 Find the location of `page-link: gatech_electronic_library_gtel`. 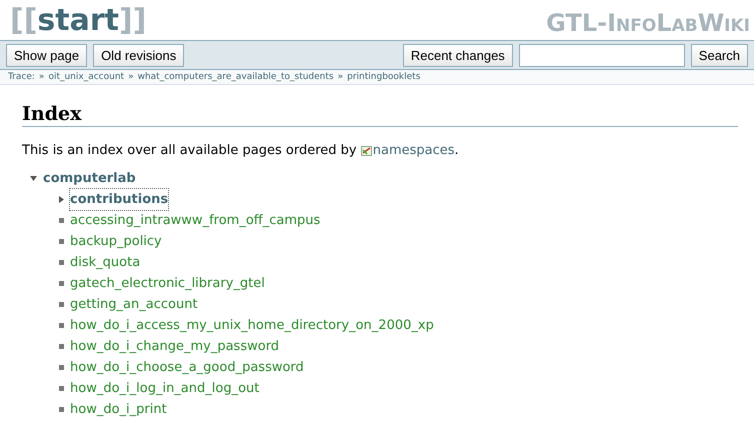

page-link: gatech_electronic_library_gtel is located at coordinates (167, 283).